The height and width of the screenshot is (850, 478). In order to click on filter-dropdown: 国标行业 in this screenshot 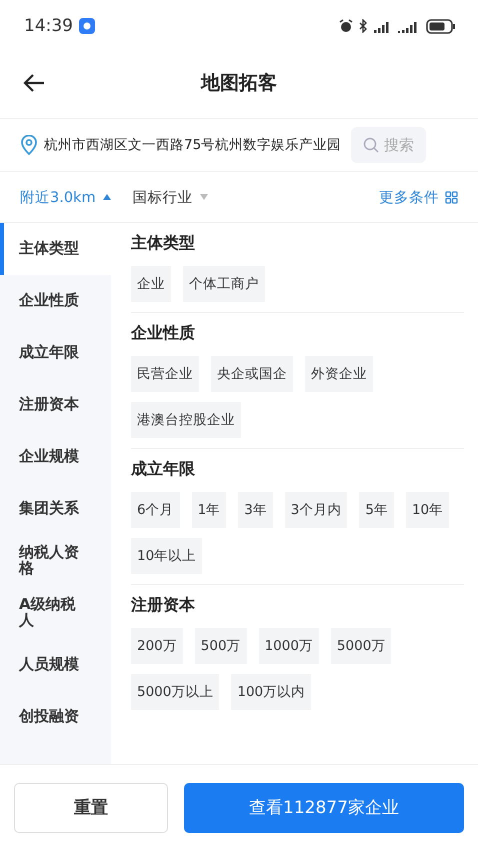, I will do `click(170, 197)`.